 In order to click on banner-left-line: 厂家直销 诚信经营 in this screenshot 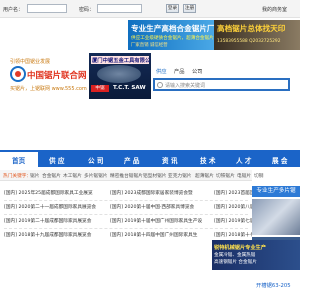, I will do `click(149, 45)`.